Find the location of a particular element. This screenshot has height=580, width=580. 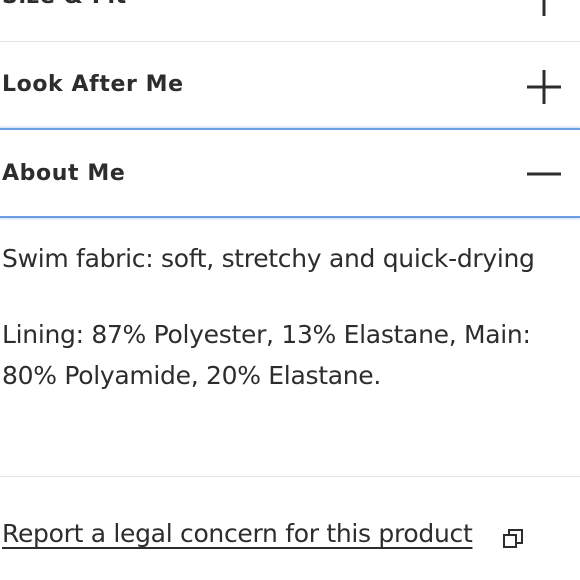

section-divider is located at coordinates (290, 476).